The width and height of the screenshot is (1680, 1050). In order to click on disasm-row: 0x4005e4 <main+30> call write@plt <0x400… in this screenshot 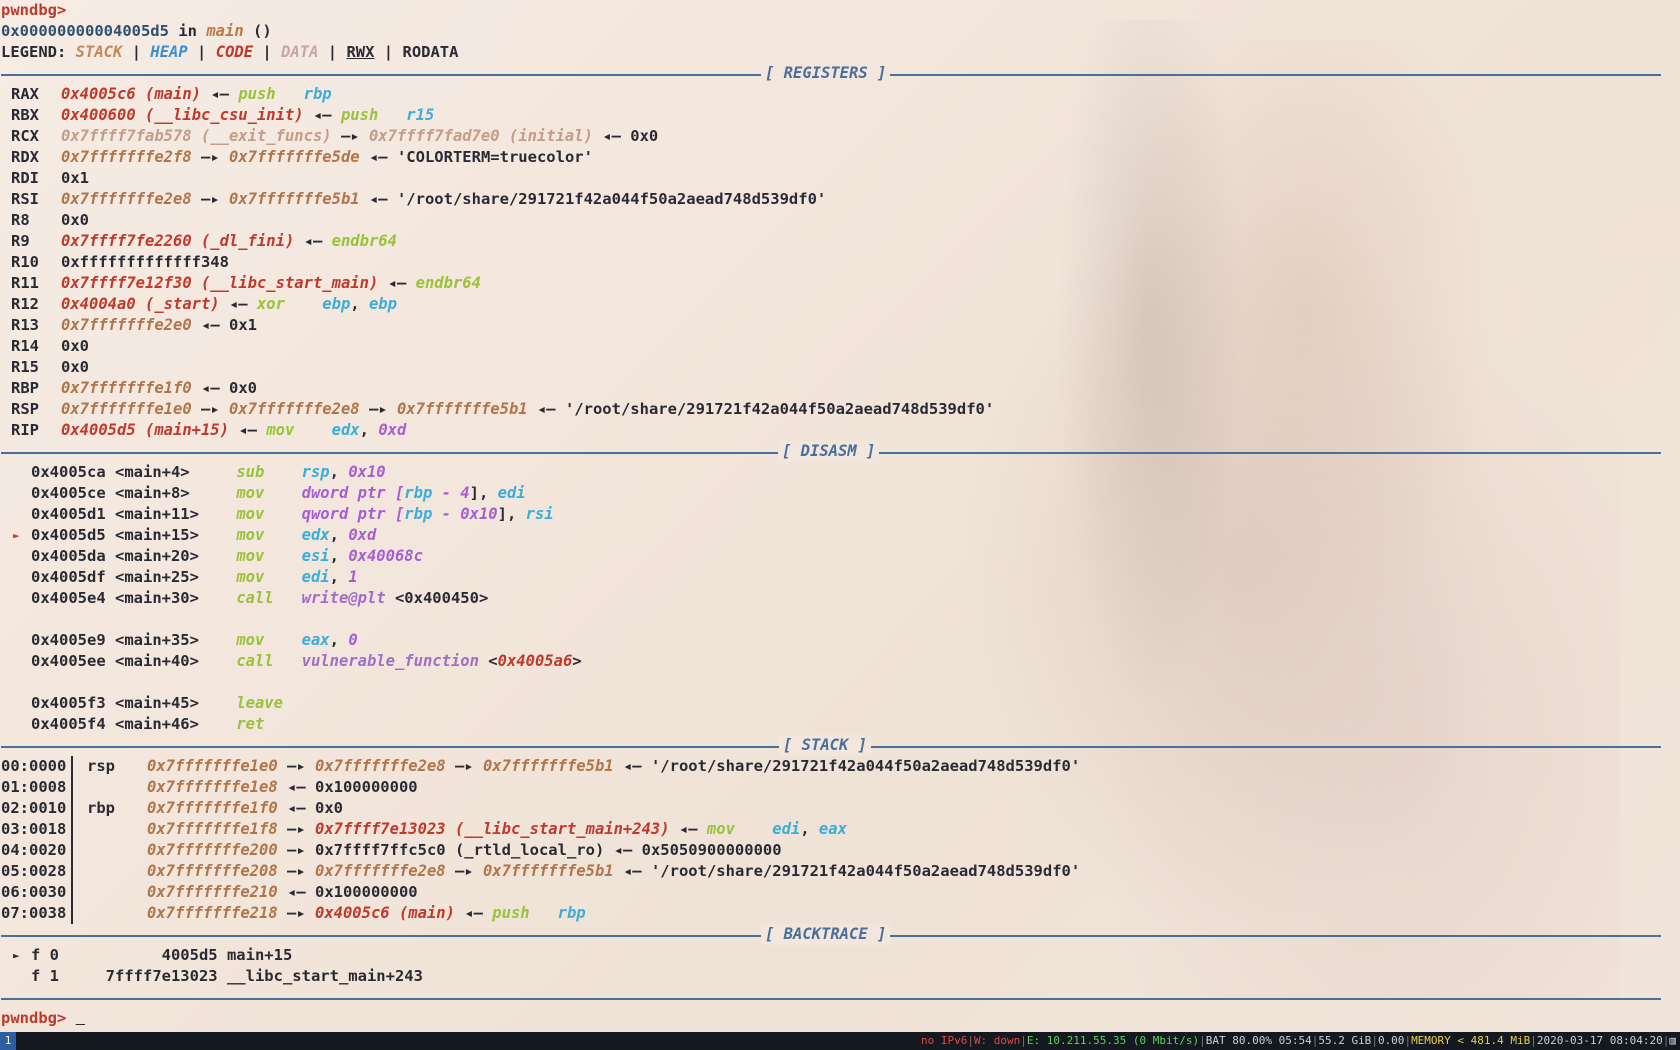, I will do `click(831, 598)`.